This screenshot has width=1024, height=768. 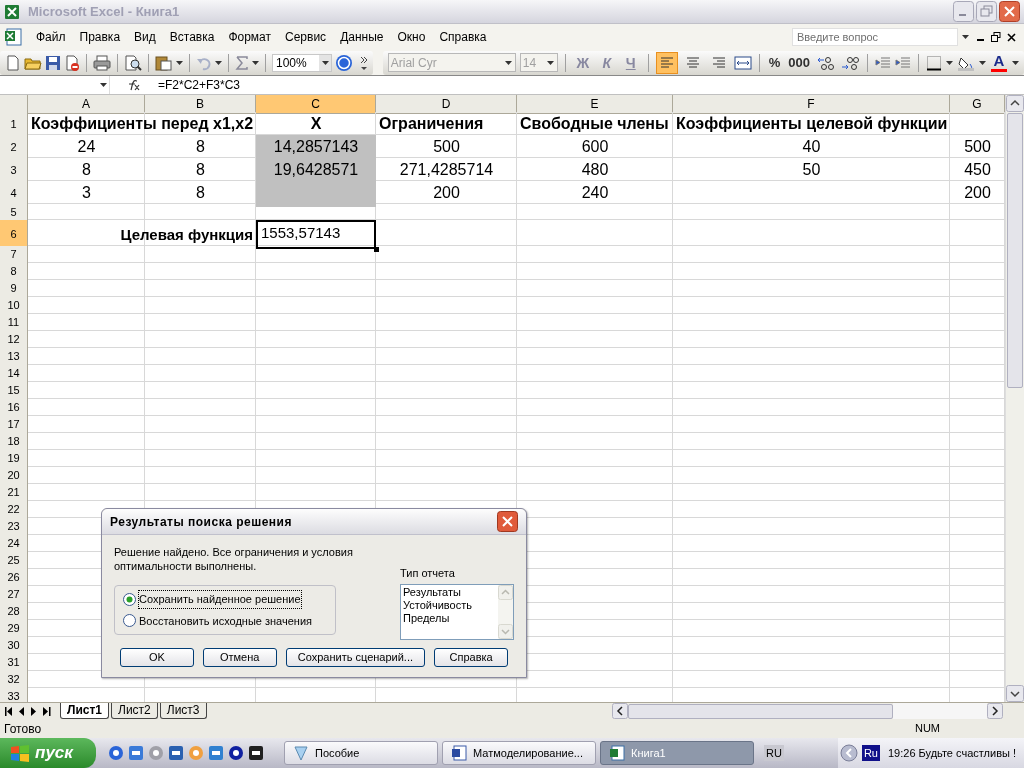 I want to click on row-header: 32, so click(x=14, y=680).